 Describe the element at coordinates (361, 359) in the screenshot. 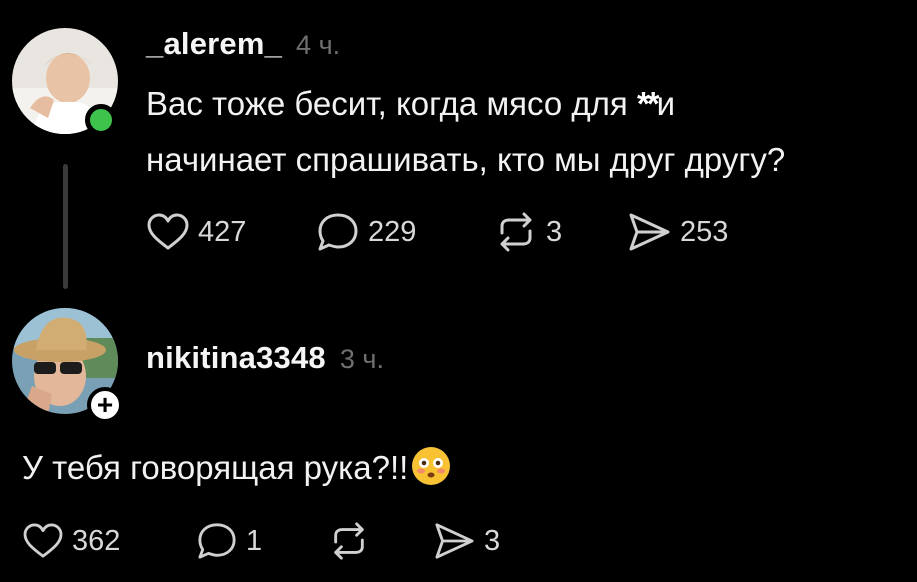

I see `timestamp: 3 ч.` at that location.